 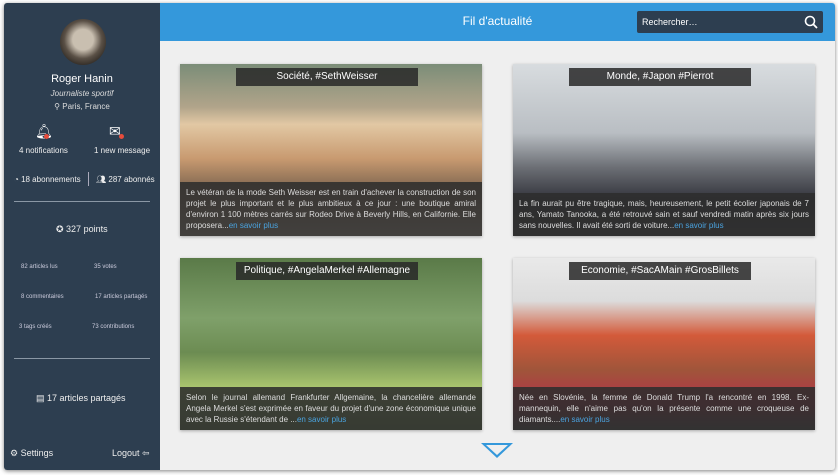 What do you see at coordinates (121, 297) in the screenshot?
I see `stat: 17 articles partagés` at bounding box center [121, 297].